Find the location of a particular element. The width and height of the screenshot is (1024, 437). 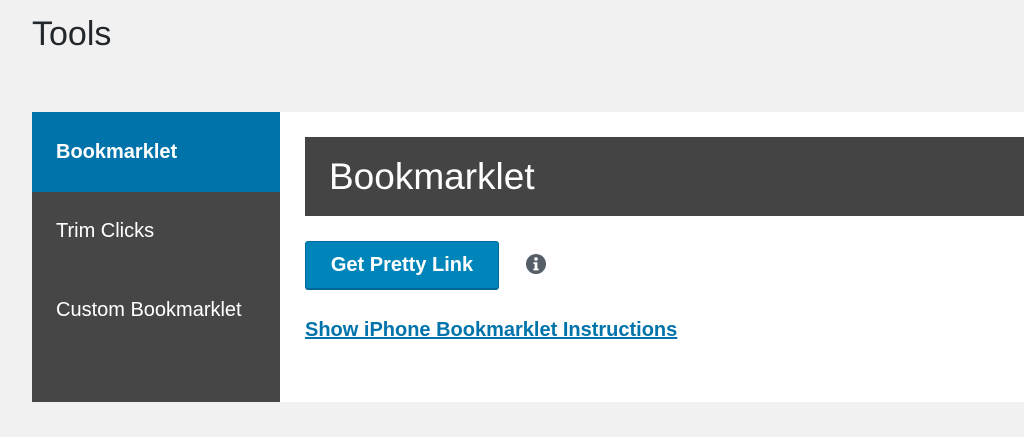

sidebar-item-label: Custom Bookmarklet is located at coordinates (149, 310).